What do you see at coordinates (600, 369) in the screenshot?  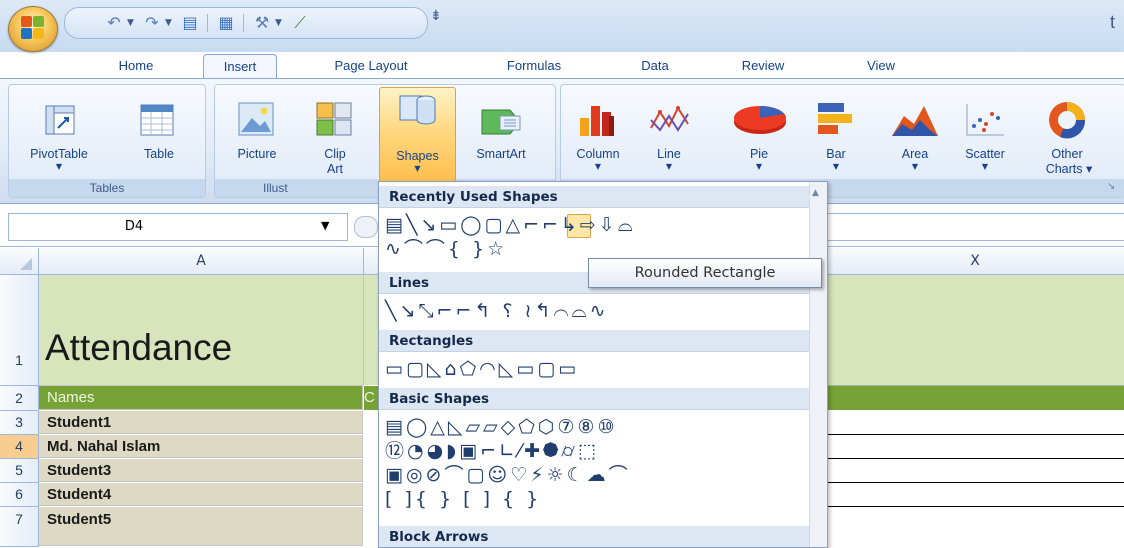 I see `rectangles-row: ▭▢◺⌂⬠◠◺▭▢▭` at bounding box center [600, 369].